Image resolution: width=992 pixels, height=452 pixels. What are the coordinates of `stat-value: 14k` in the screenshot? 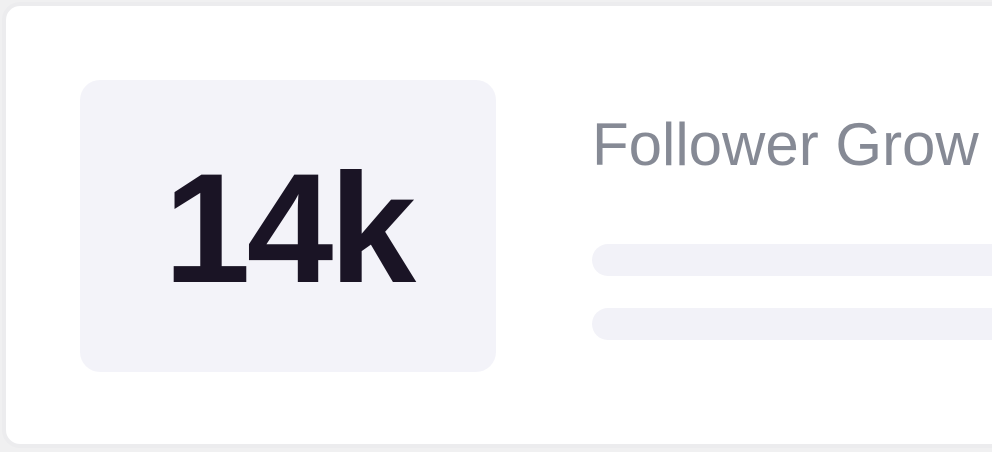 It's located at (289, 229).